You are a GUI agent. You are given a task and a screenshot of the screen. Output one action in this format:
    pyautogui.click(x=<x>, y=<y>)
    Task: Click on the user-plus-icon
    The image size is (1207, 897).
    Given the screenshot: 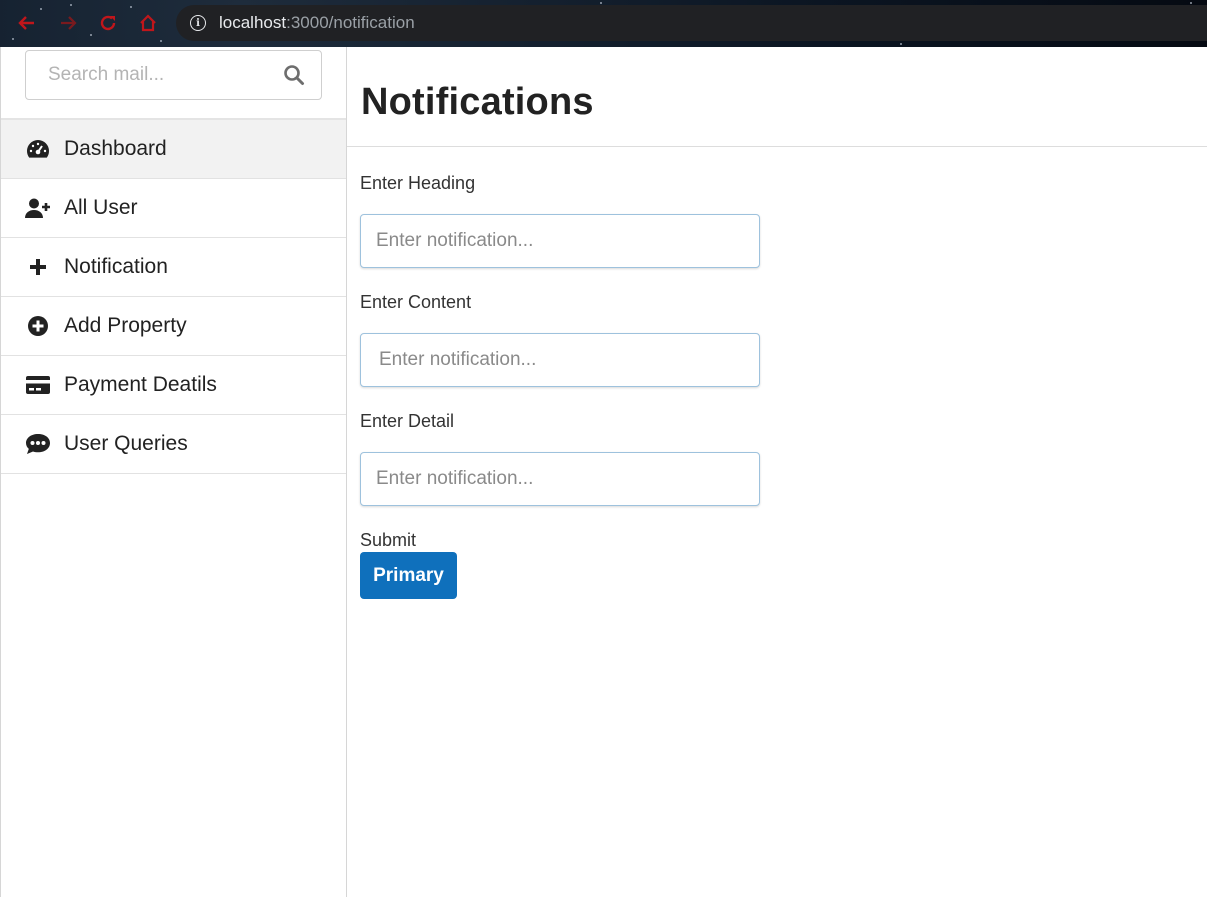 What is the action you would take?
    pyautogui.click(x=38, y=208)
    